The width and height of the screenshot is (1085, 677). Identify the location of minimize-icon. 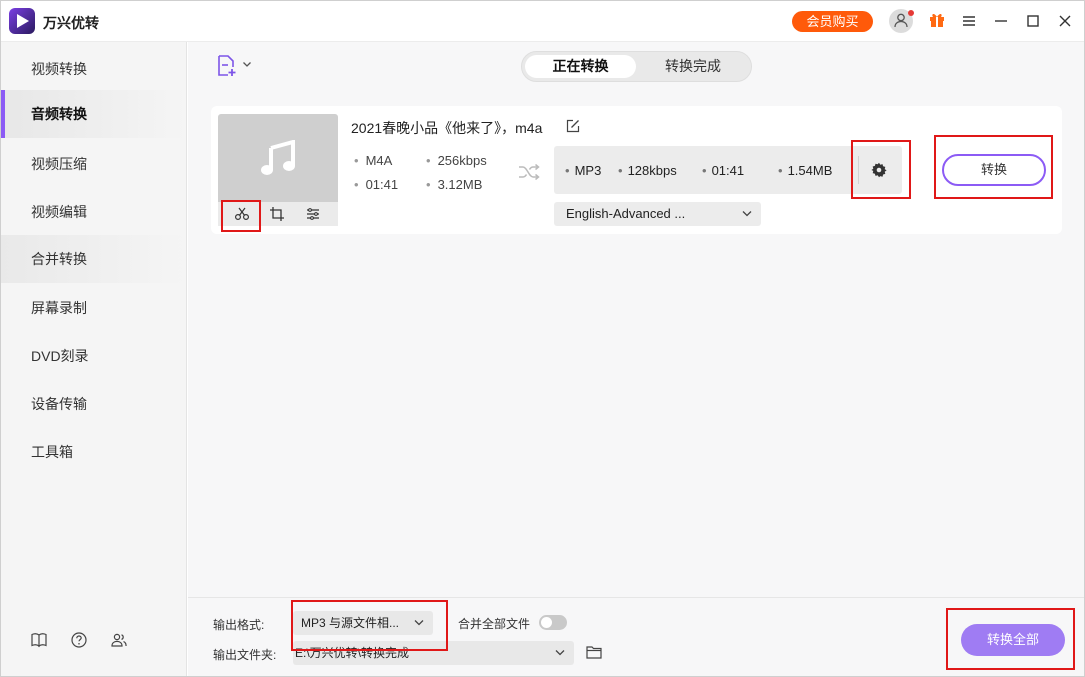
(1001, 21).